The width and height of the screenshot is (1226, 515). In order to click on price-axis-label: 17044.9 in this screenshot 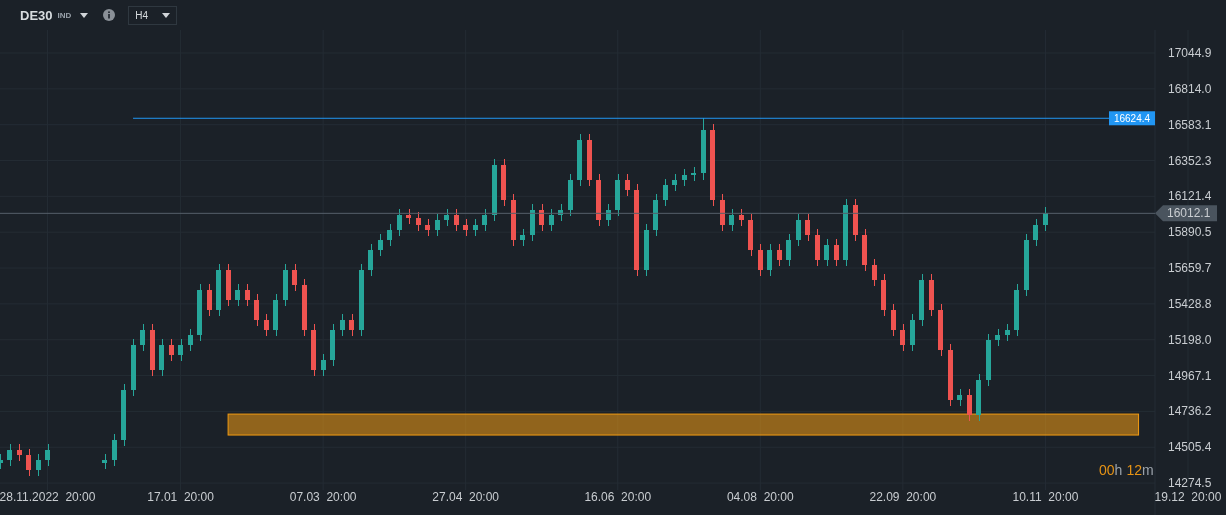, I will do `click(1190, 53)`.